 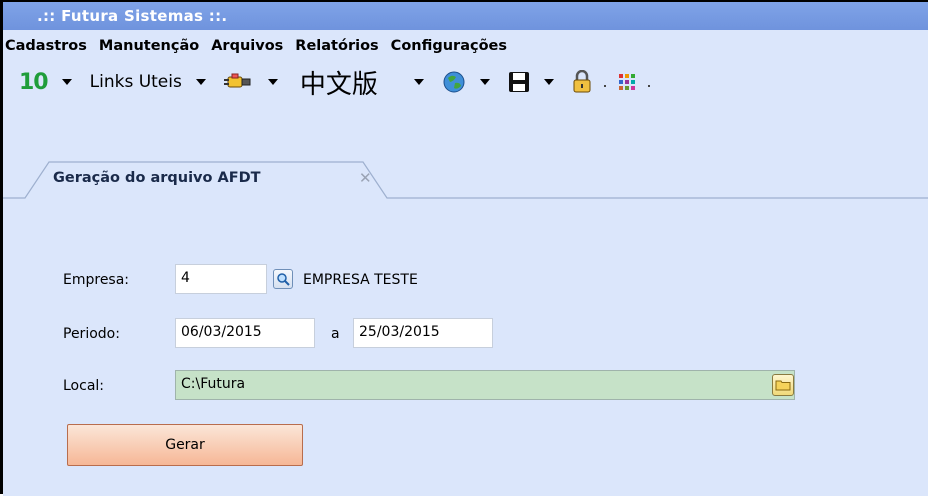 I want to click on color-grid-icon, so click(x=626, y=82).